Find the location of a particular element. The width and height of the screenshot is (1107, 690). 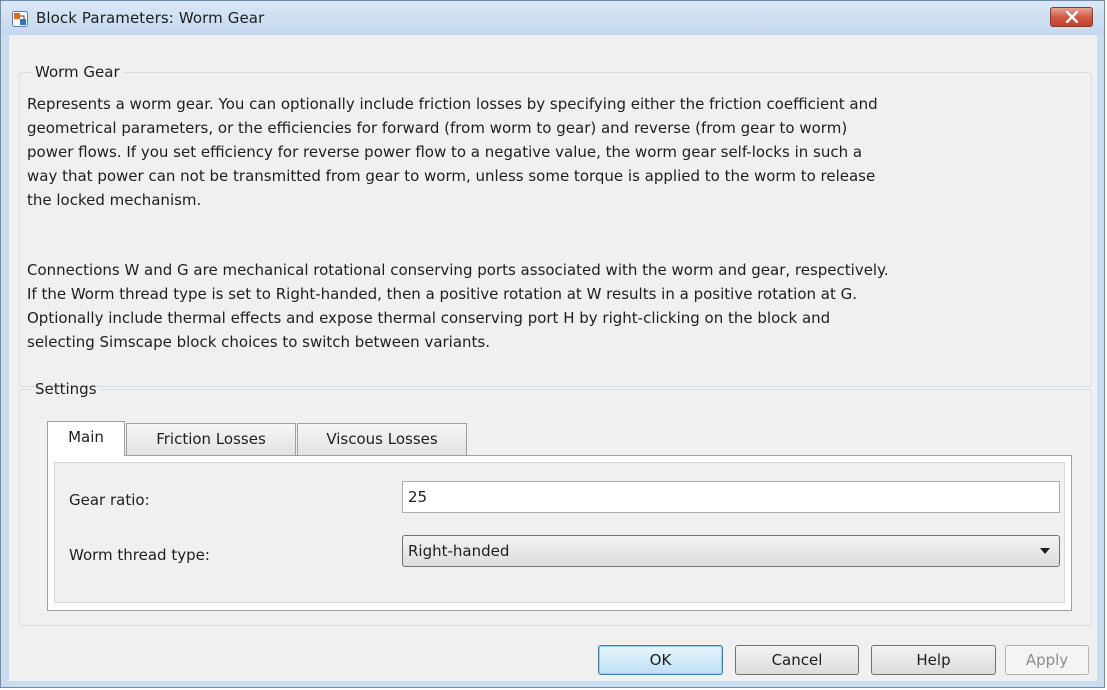

description-group-legend: Worm Gear is located at coordinates (77, 72).